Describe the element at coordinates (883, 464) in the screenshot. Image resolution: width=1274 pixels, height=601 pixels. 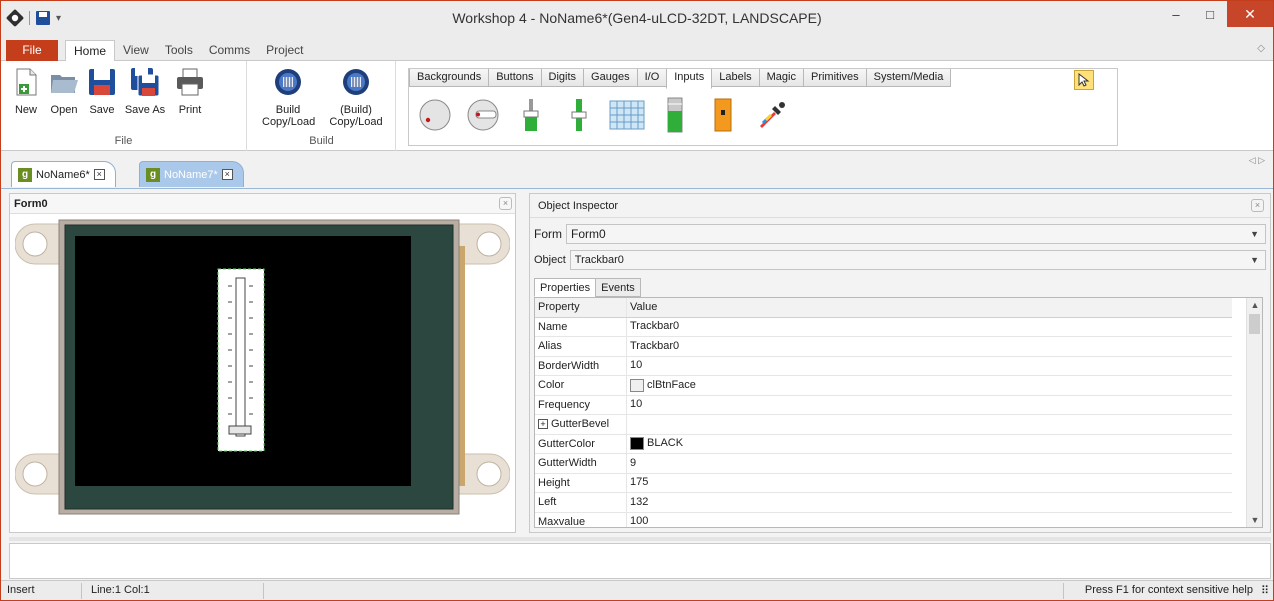
I see `table-row: GutterWidth 9` at that location.